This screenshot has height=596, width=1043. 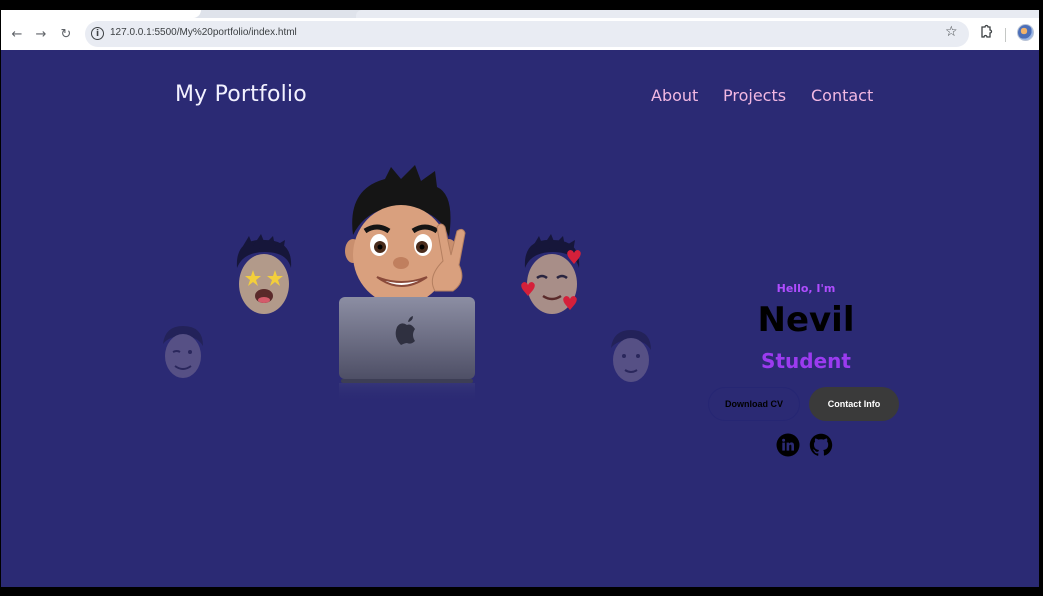 What do you see at coordinates (631, 356) in the screenshot?
I see `faded-memoji-image` at bounding box center [631, 356].